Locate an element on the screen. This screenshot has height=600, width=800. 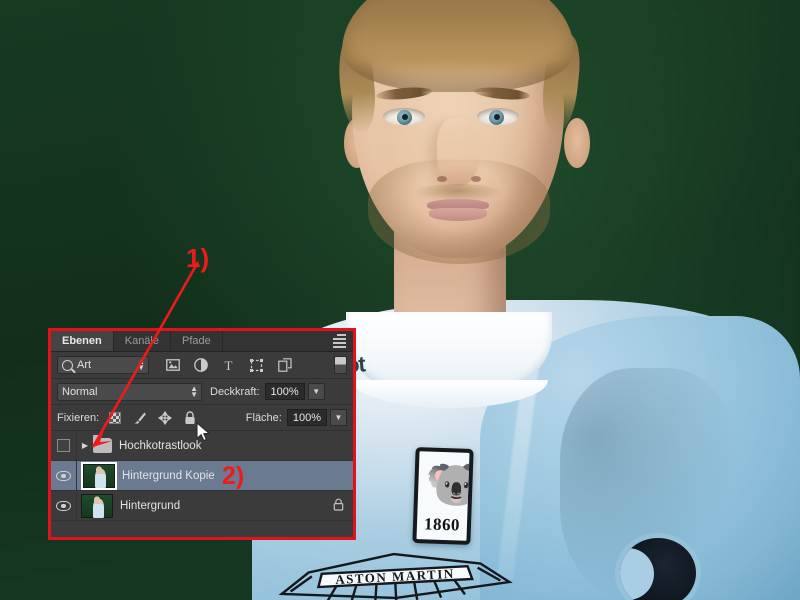
opacity-label: Deckkraft: is located at coordinates (235, 391).